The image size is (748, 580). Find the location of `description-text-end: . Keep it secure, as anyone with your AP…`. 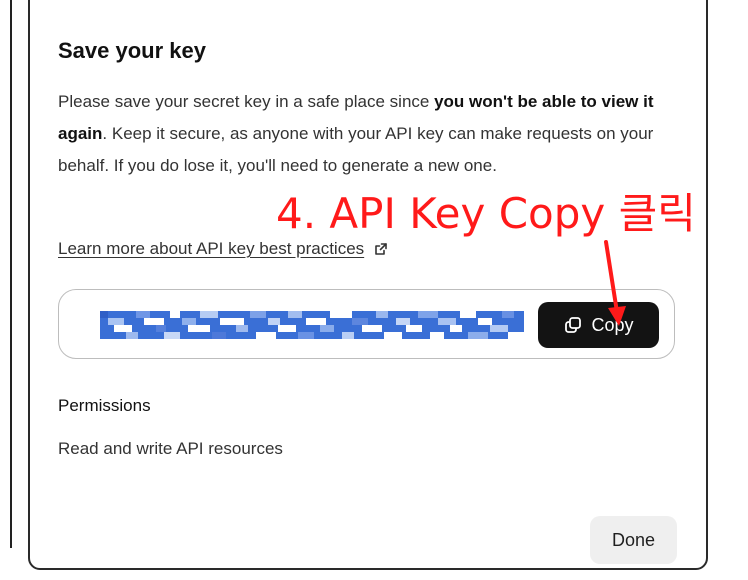

description-text-end: . Keep it secure, as anyone with your AP… is located at coordinates (356, 149).